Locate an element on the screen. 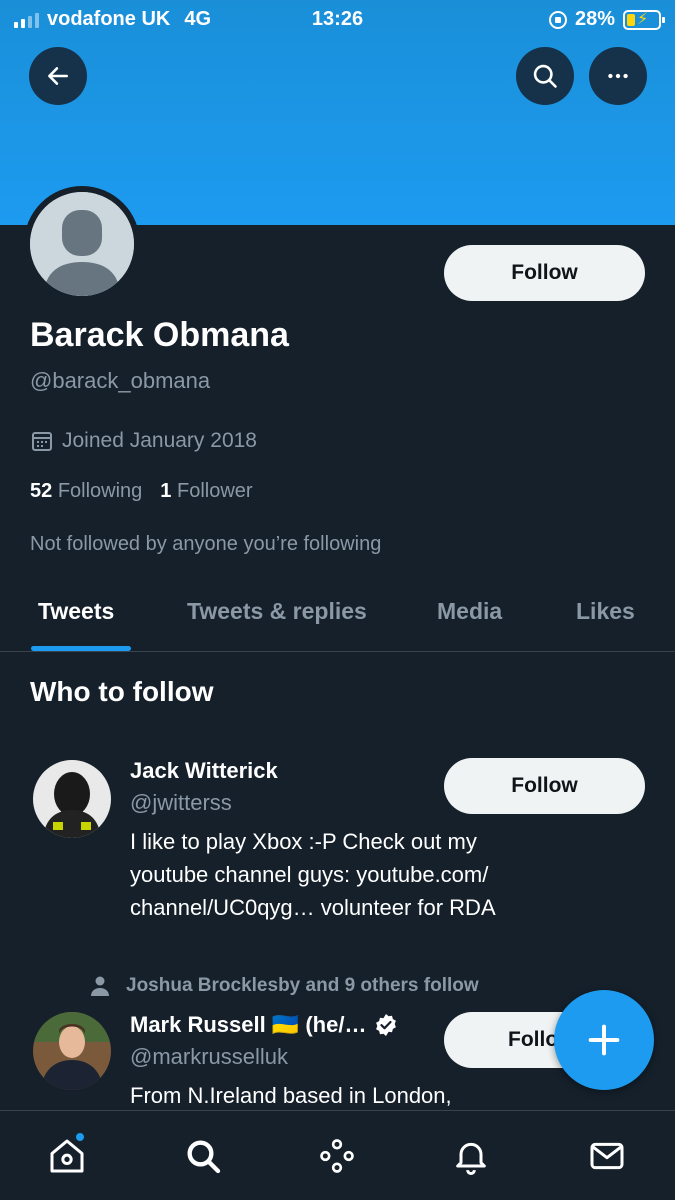 The image size is (675, 1200). nav-messages is located at coordinates (607, 1156).